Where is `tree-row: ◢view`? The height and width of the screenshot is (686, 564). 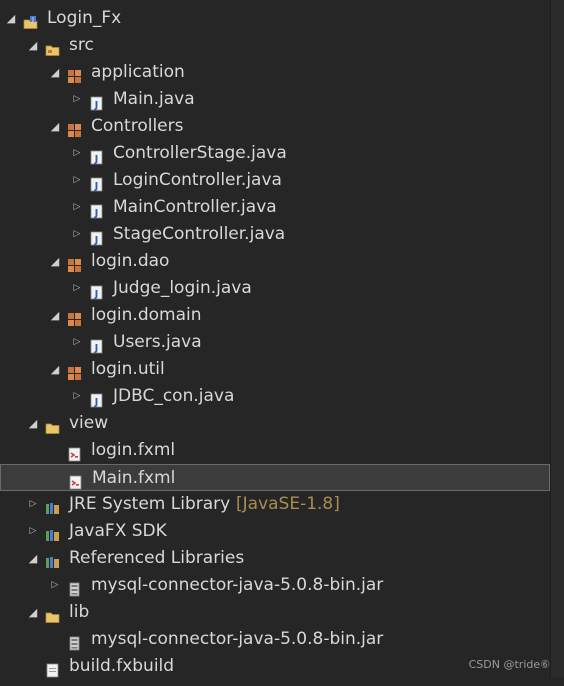 tree-row: ◢view is located at coordinates (275, 423).